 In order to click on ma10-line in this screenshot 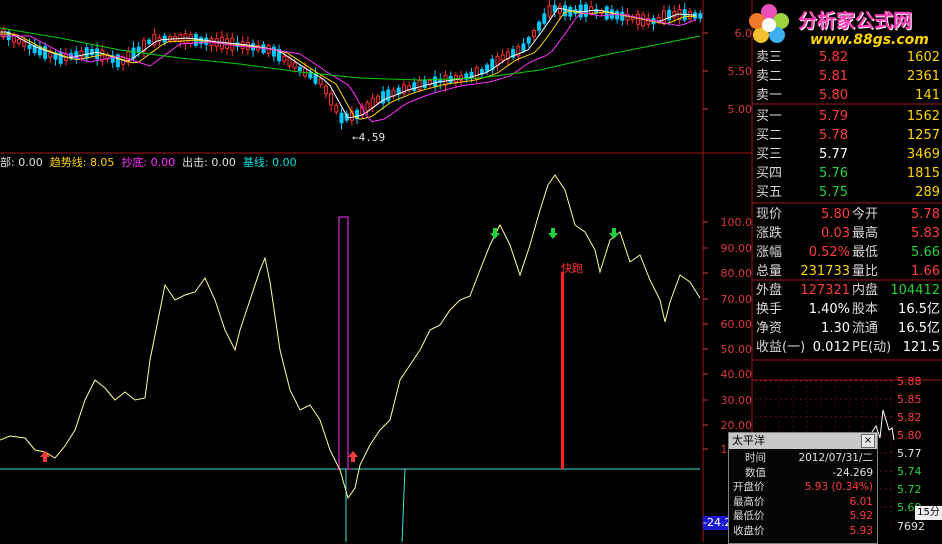, I will do `click(348, 65)`.